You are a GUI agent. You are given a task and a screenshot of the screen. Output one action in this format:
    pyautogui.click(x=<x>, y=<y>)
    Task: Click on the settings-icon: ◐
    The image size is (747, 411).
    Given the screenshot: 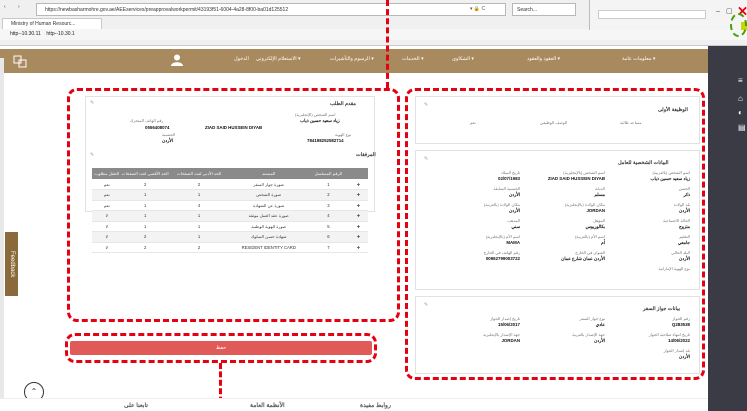 What is the action you would take?
    pyautogui.click(x=740, y=112)
    